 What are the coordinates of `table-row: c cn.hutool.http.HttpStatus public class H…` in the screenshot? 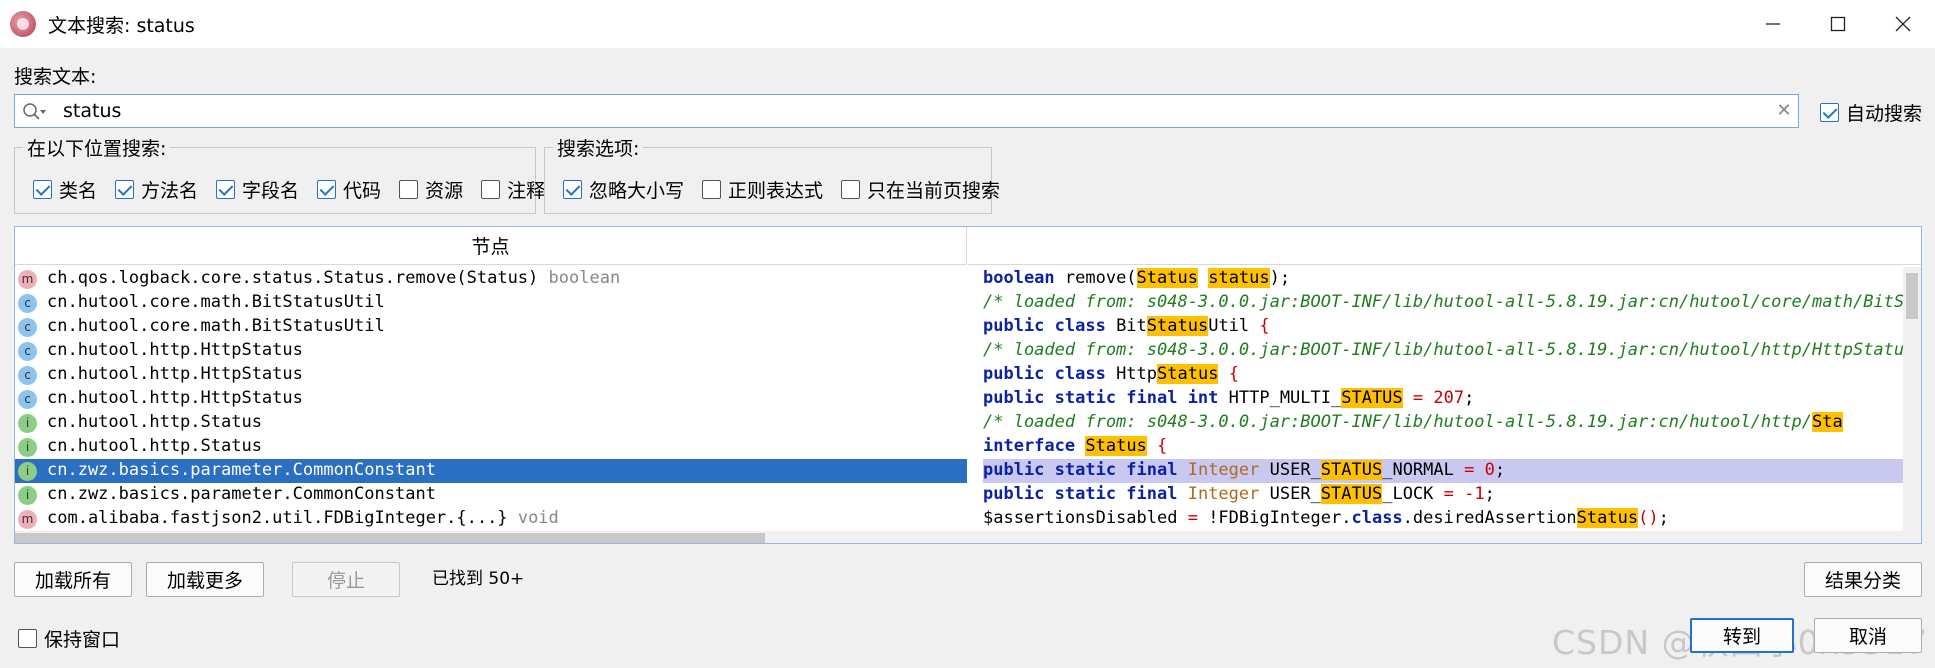 It's located at (959, 375).